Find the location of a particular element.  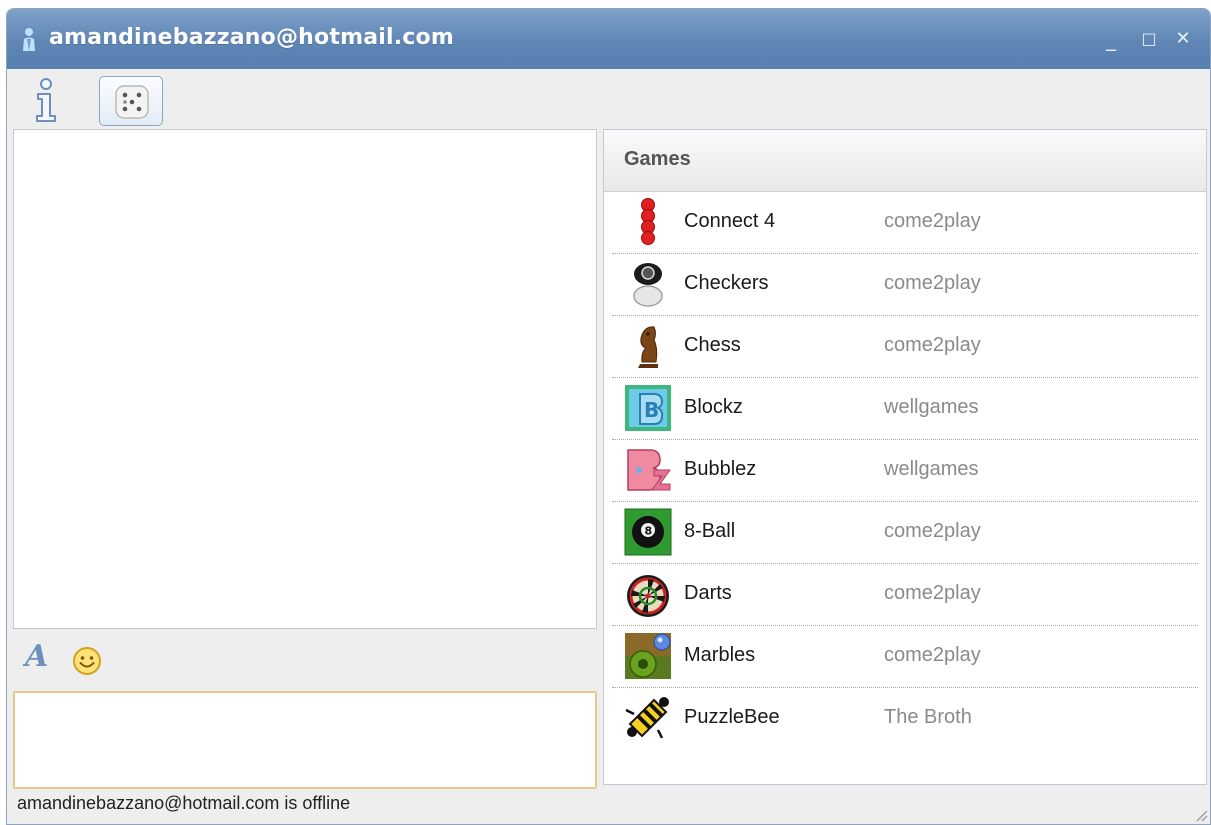

game-row-connect4: Connect 4 come2play is located at coordinates (905, 223).